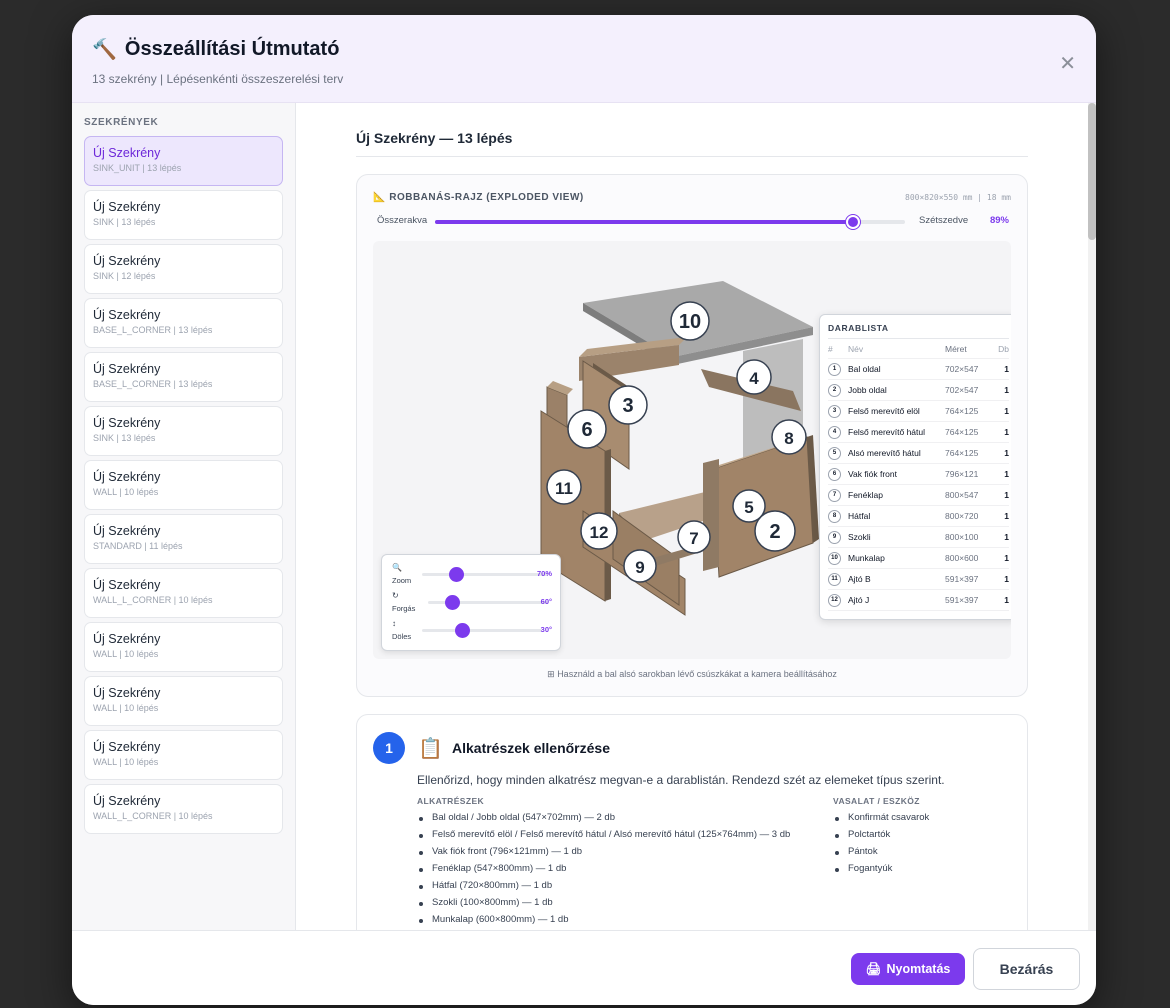 The height and width of the screenshot is (1008, 1170). I want to click on part-number-badge: 2, so click(834, 390).